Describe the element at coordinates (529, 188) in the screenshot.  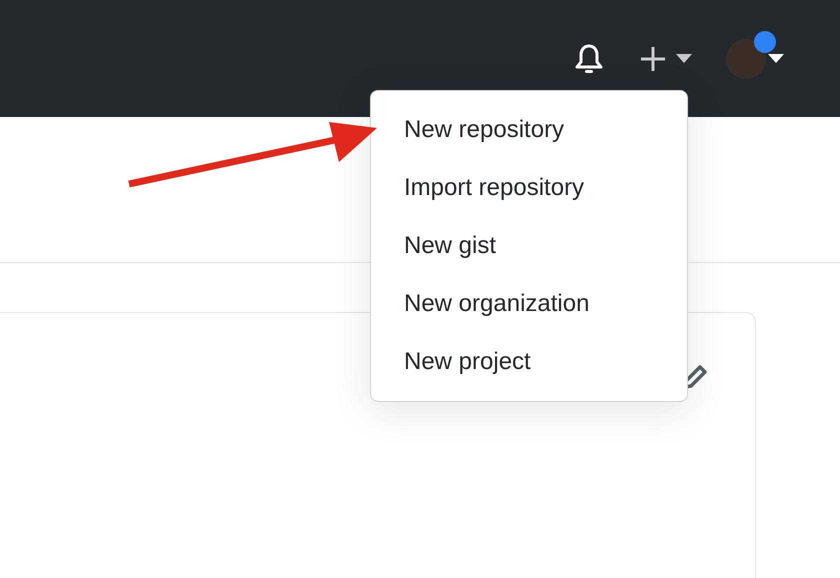
I see `menu-item: Import repository` at that location.